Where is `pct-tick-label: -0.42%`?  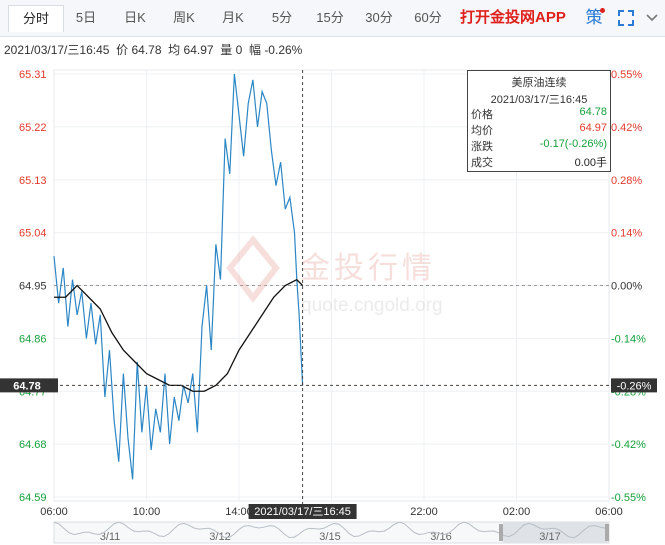 pct-tick-label: -0.42% is located at coordinates (628, 445).